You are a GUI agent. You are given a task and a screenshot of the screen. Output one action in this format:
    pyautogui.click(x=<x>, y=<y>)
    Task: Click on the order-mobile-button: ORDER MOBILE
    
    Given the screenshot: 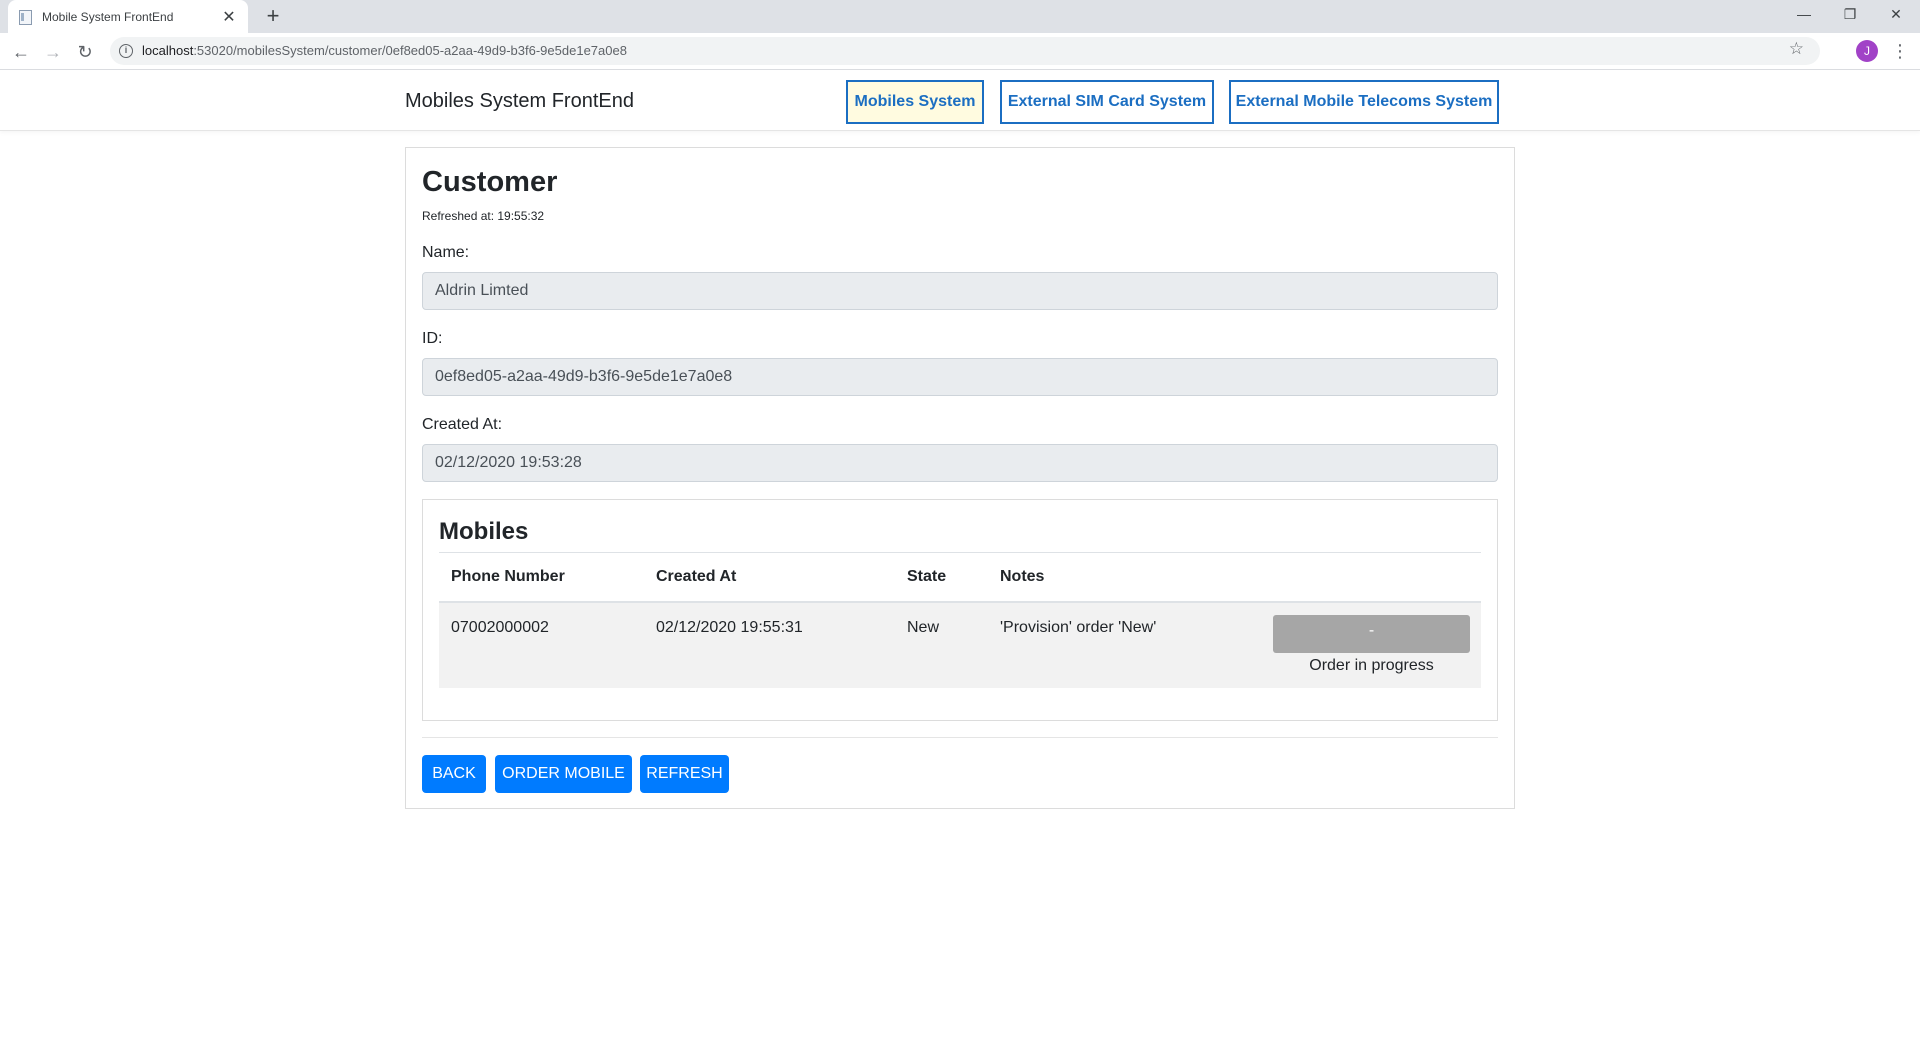 What is the action you would take?
    pyautogui.click(x=563, y=774)
    